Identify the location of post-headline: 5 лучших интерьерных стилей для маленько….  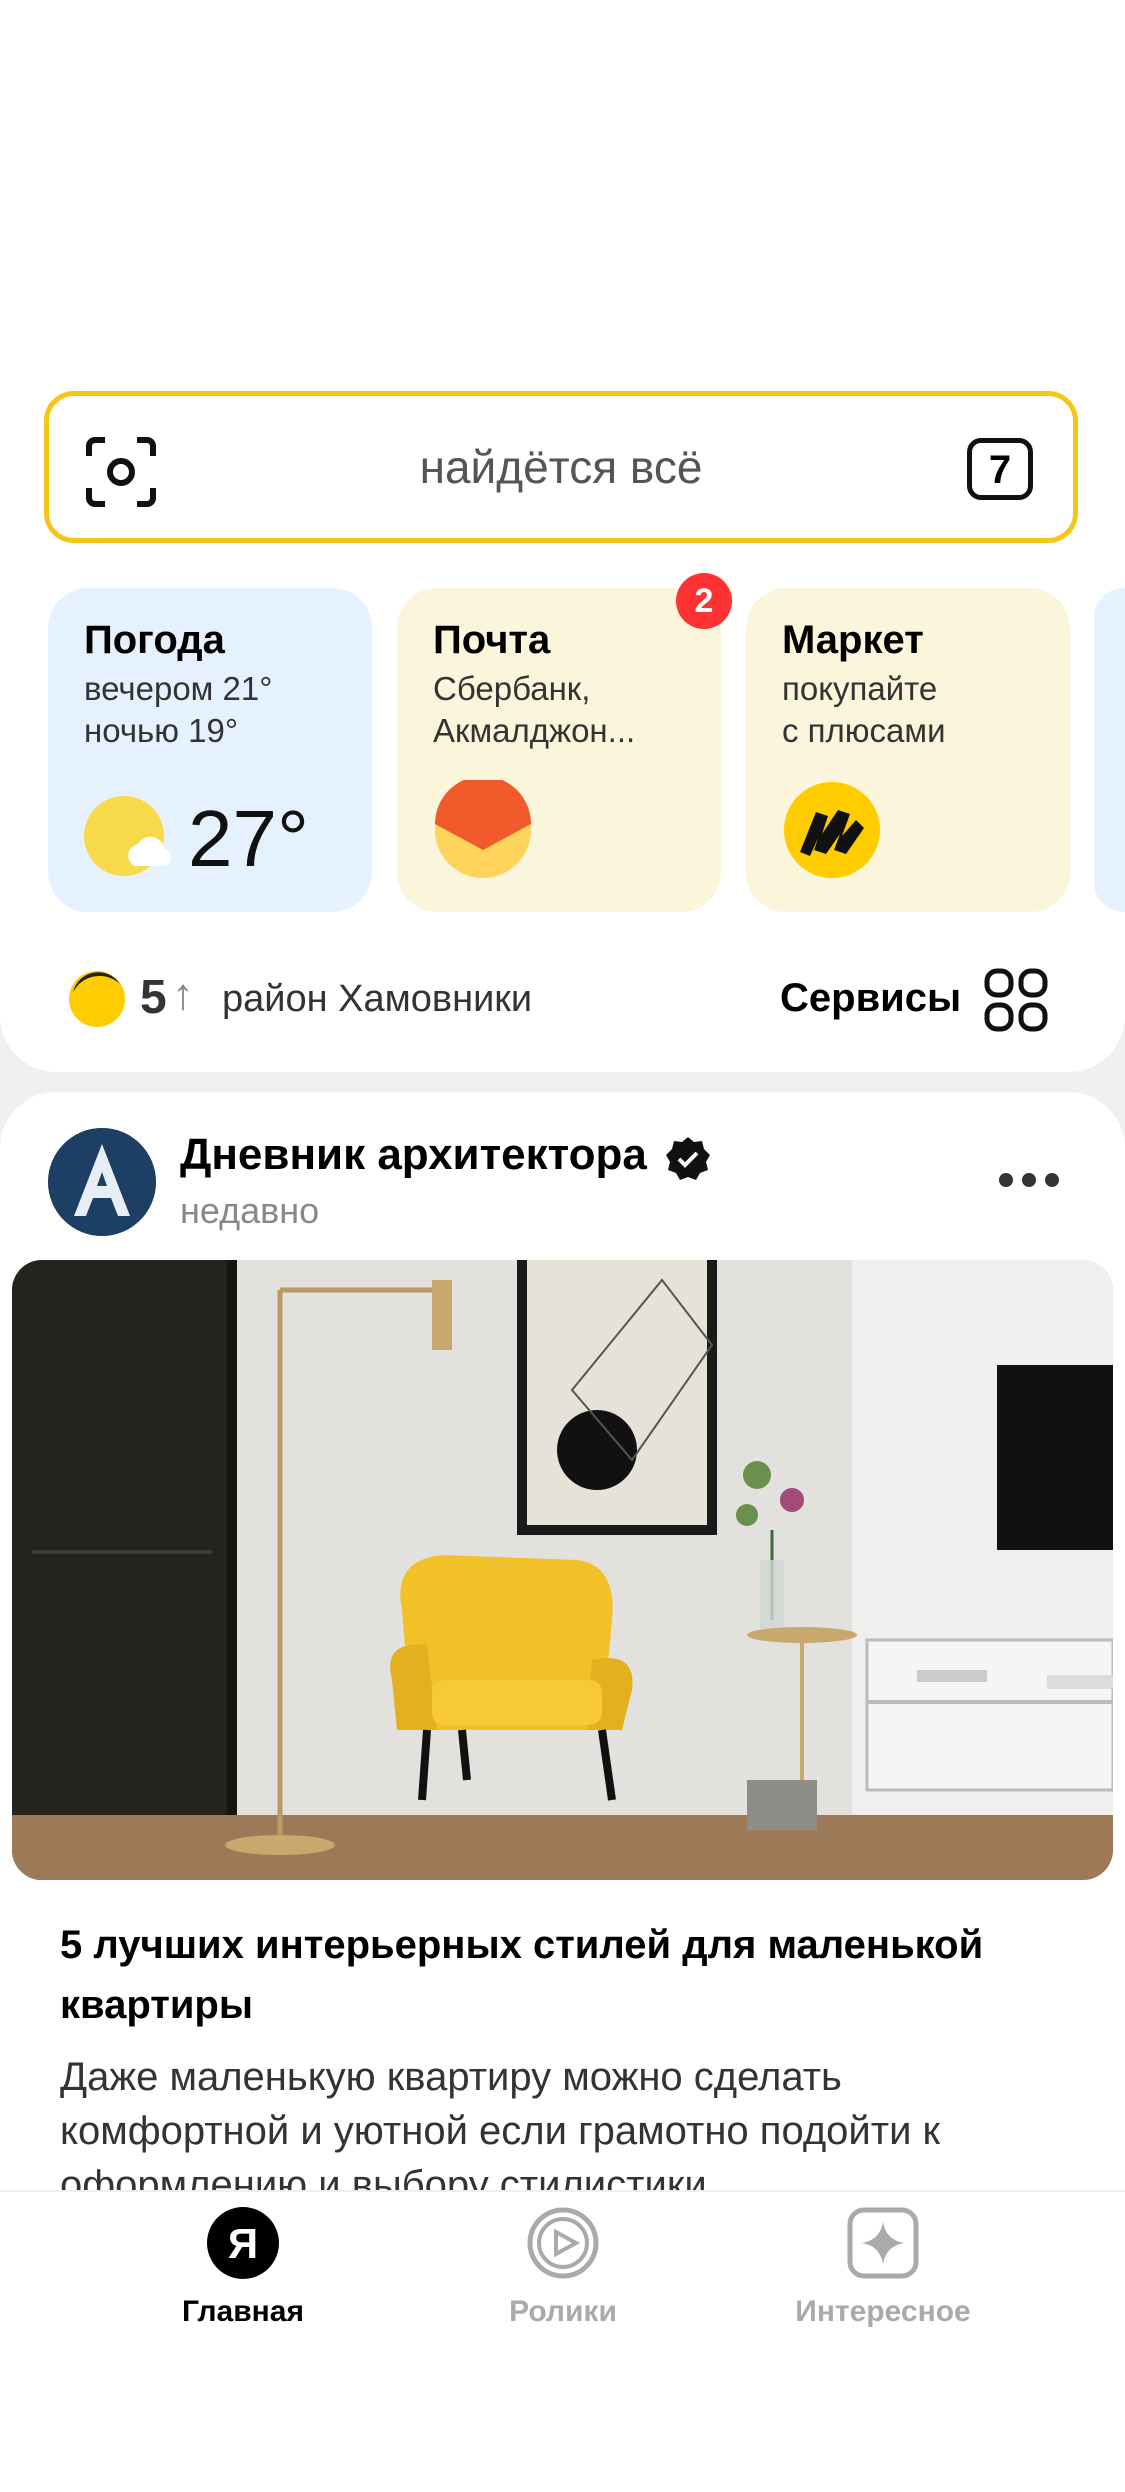
(565, 1975).